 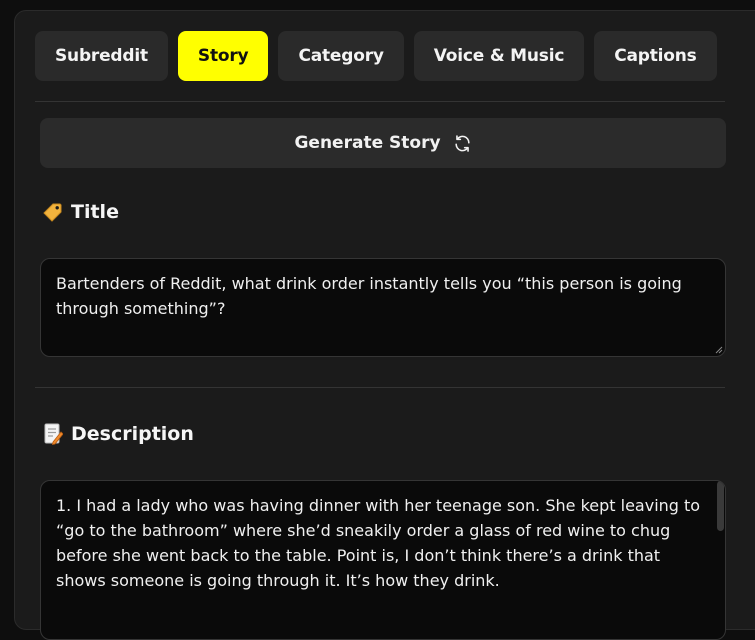 What do you see at coordinates (101, 56) in the screenshot?
I see `tab-subreddit: Subreddit` at bounding box center [101, 56].